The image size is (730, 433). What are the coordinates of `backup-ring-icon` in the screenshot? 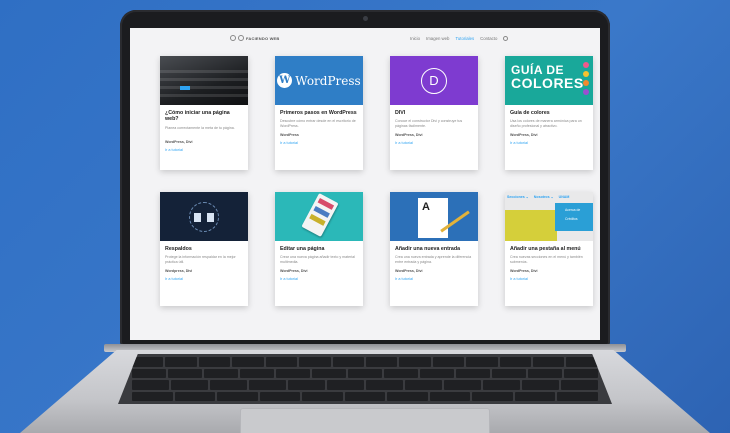 It's located at (204, 216).